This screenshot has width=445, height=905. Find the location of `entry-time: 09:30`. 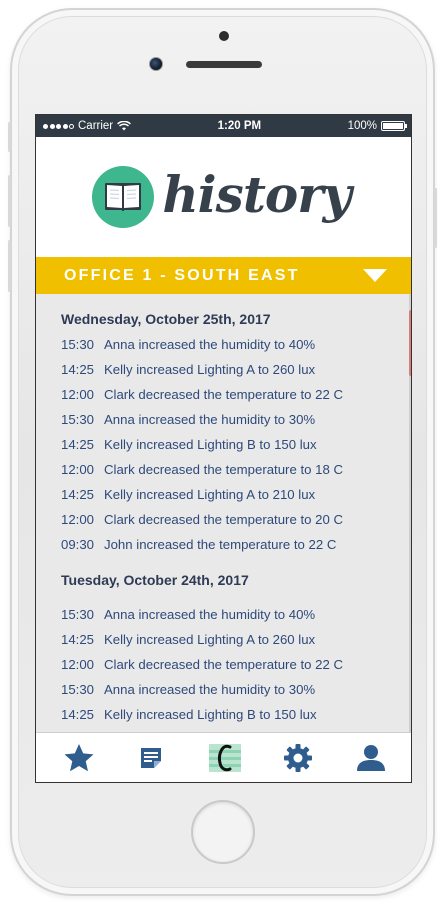

entry-time: 09:30 is located at coordinates (78, 544).